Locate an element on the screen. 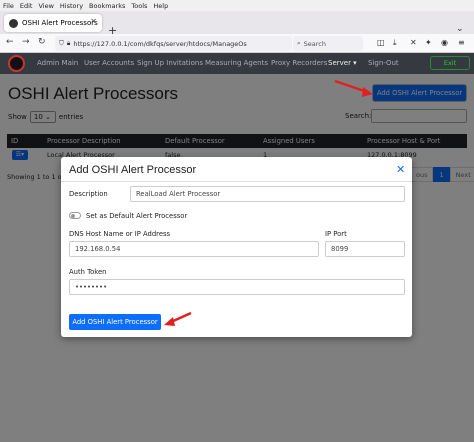 Image resolution: width=474 pixels, height=442 pixels. menu-file: File is located at coordinates (8, 6).